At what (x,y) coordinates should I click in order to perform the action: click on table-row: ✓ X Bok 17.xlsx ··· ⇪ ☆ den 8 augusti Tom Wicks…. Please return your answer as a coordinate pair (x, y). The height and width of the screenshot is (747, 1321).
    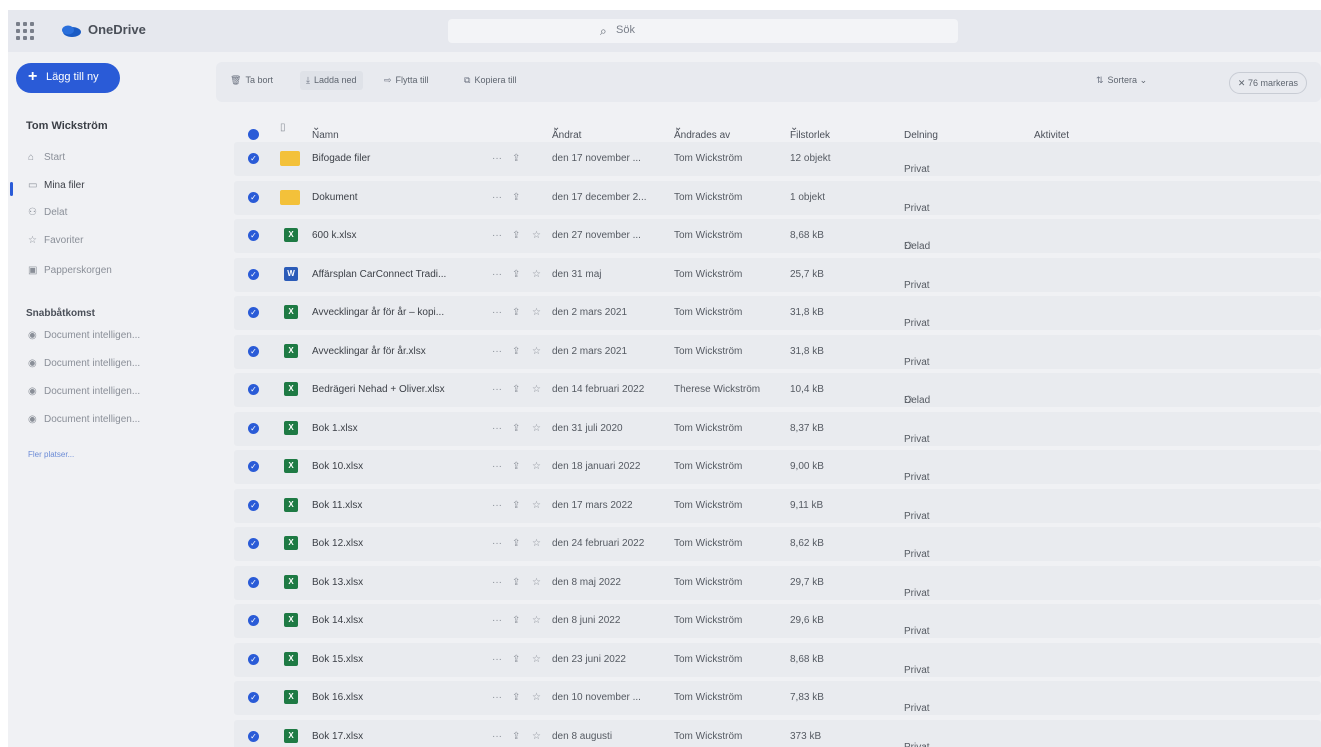
    Looking at the image, I should click on (777, 733).